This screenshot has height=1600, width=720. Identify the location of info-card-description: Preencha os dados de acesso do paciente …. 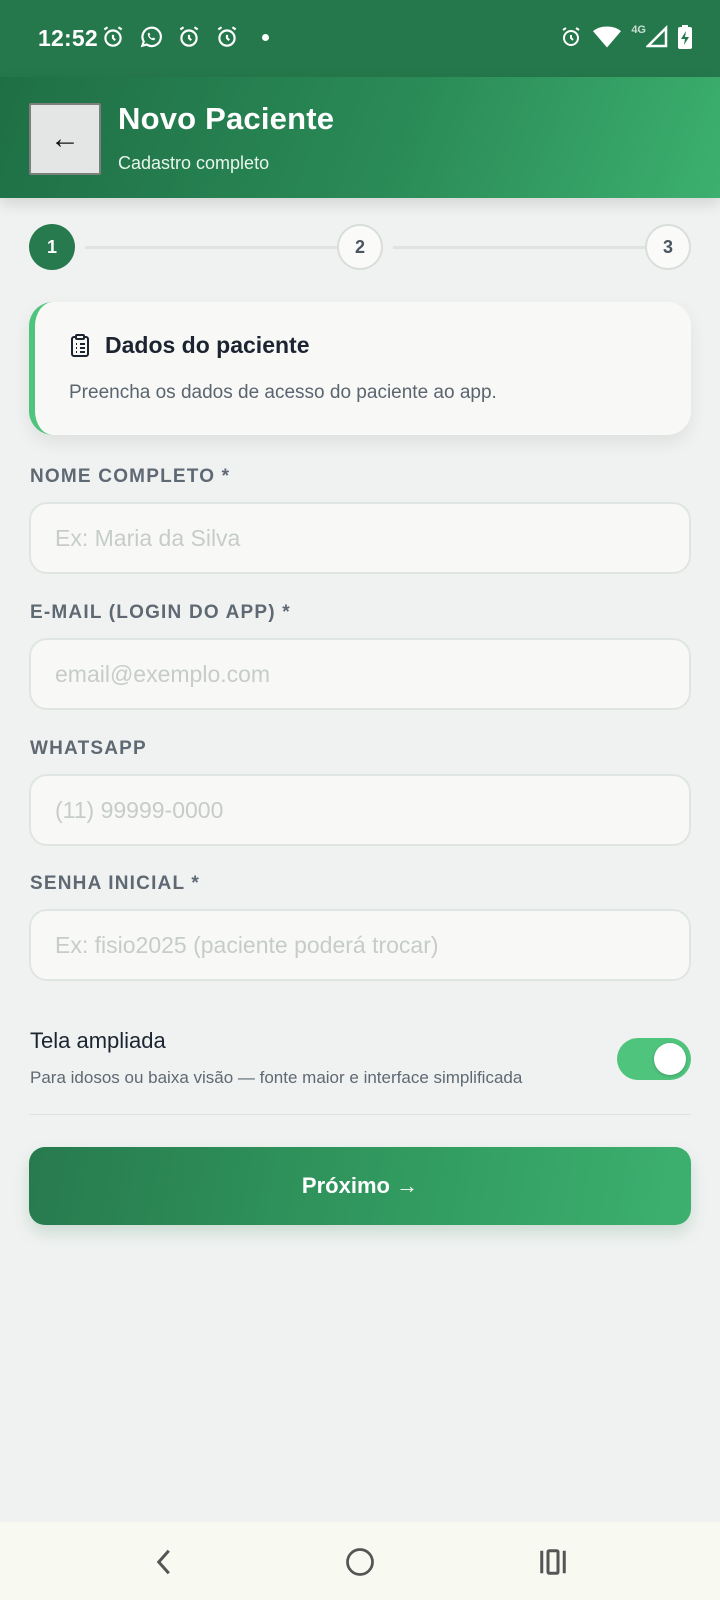
(283, 392).